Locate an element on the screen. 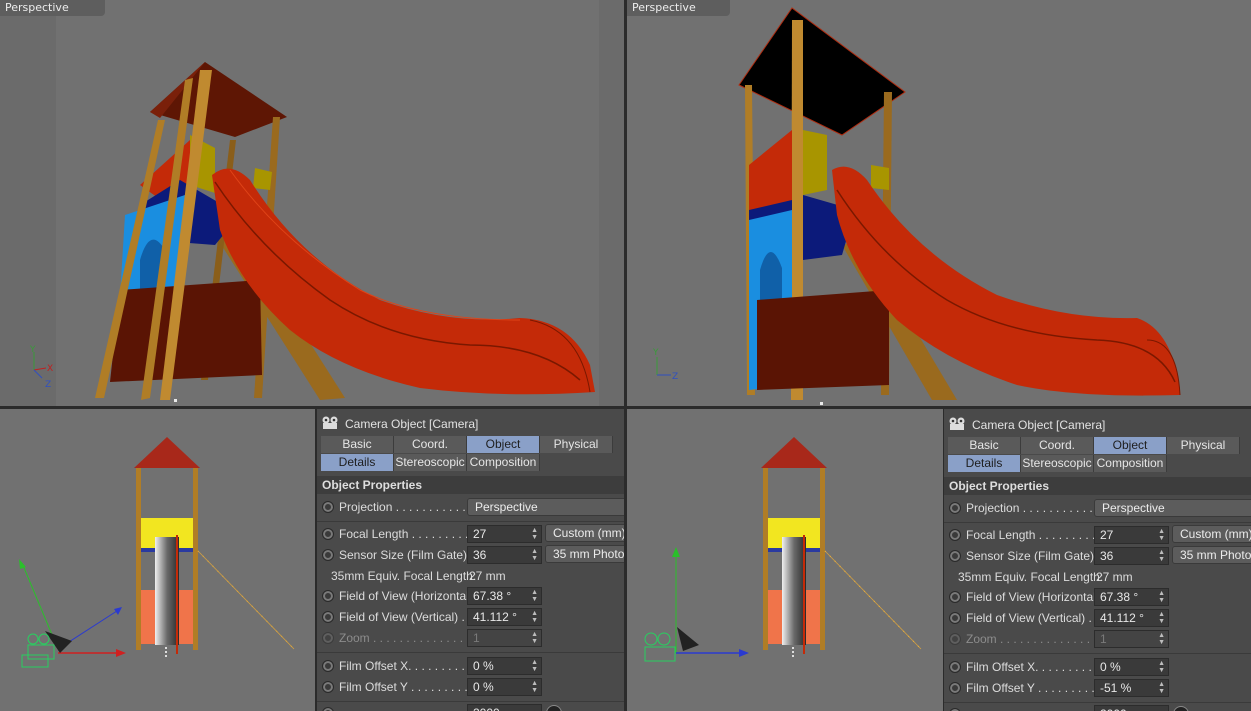 The width and height of the screenshot is (1251, 711). camera-object-icon is located at coordinates (330, 422).